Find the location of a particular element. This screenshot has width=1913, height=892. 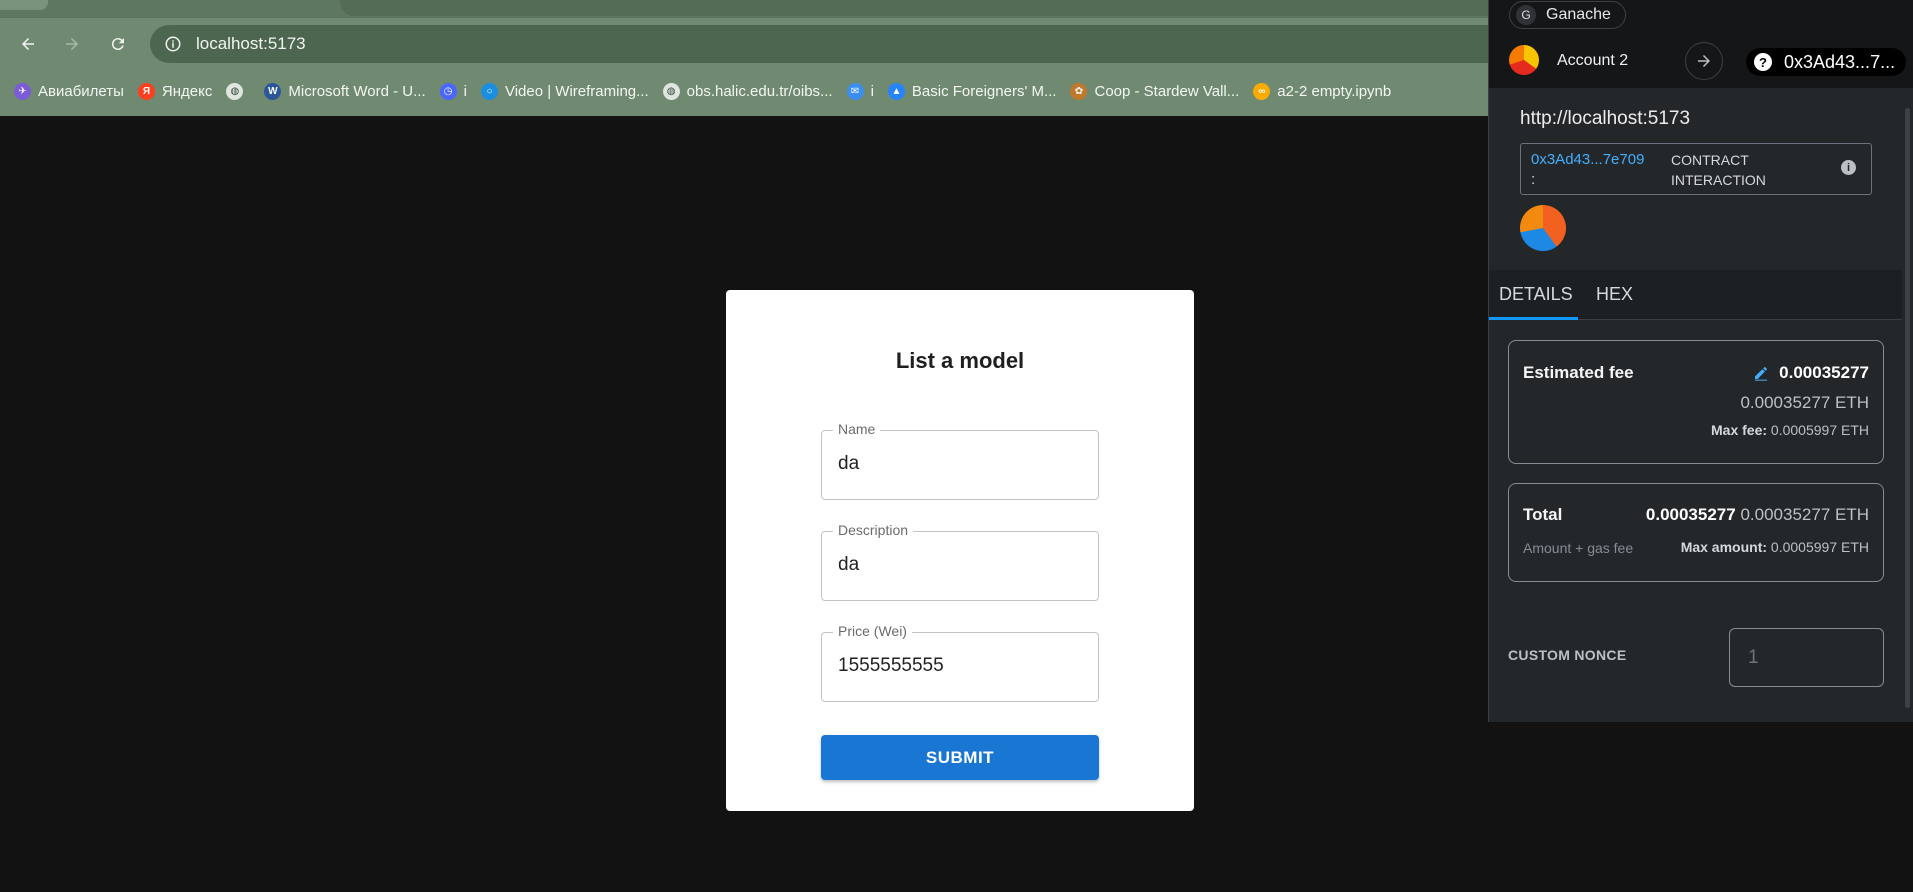

scrollbar-thumb is located at coordinates (1907, 408).